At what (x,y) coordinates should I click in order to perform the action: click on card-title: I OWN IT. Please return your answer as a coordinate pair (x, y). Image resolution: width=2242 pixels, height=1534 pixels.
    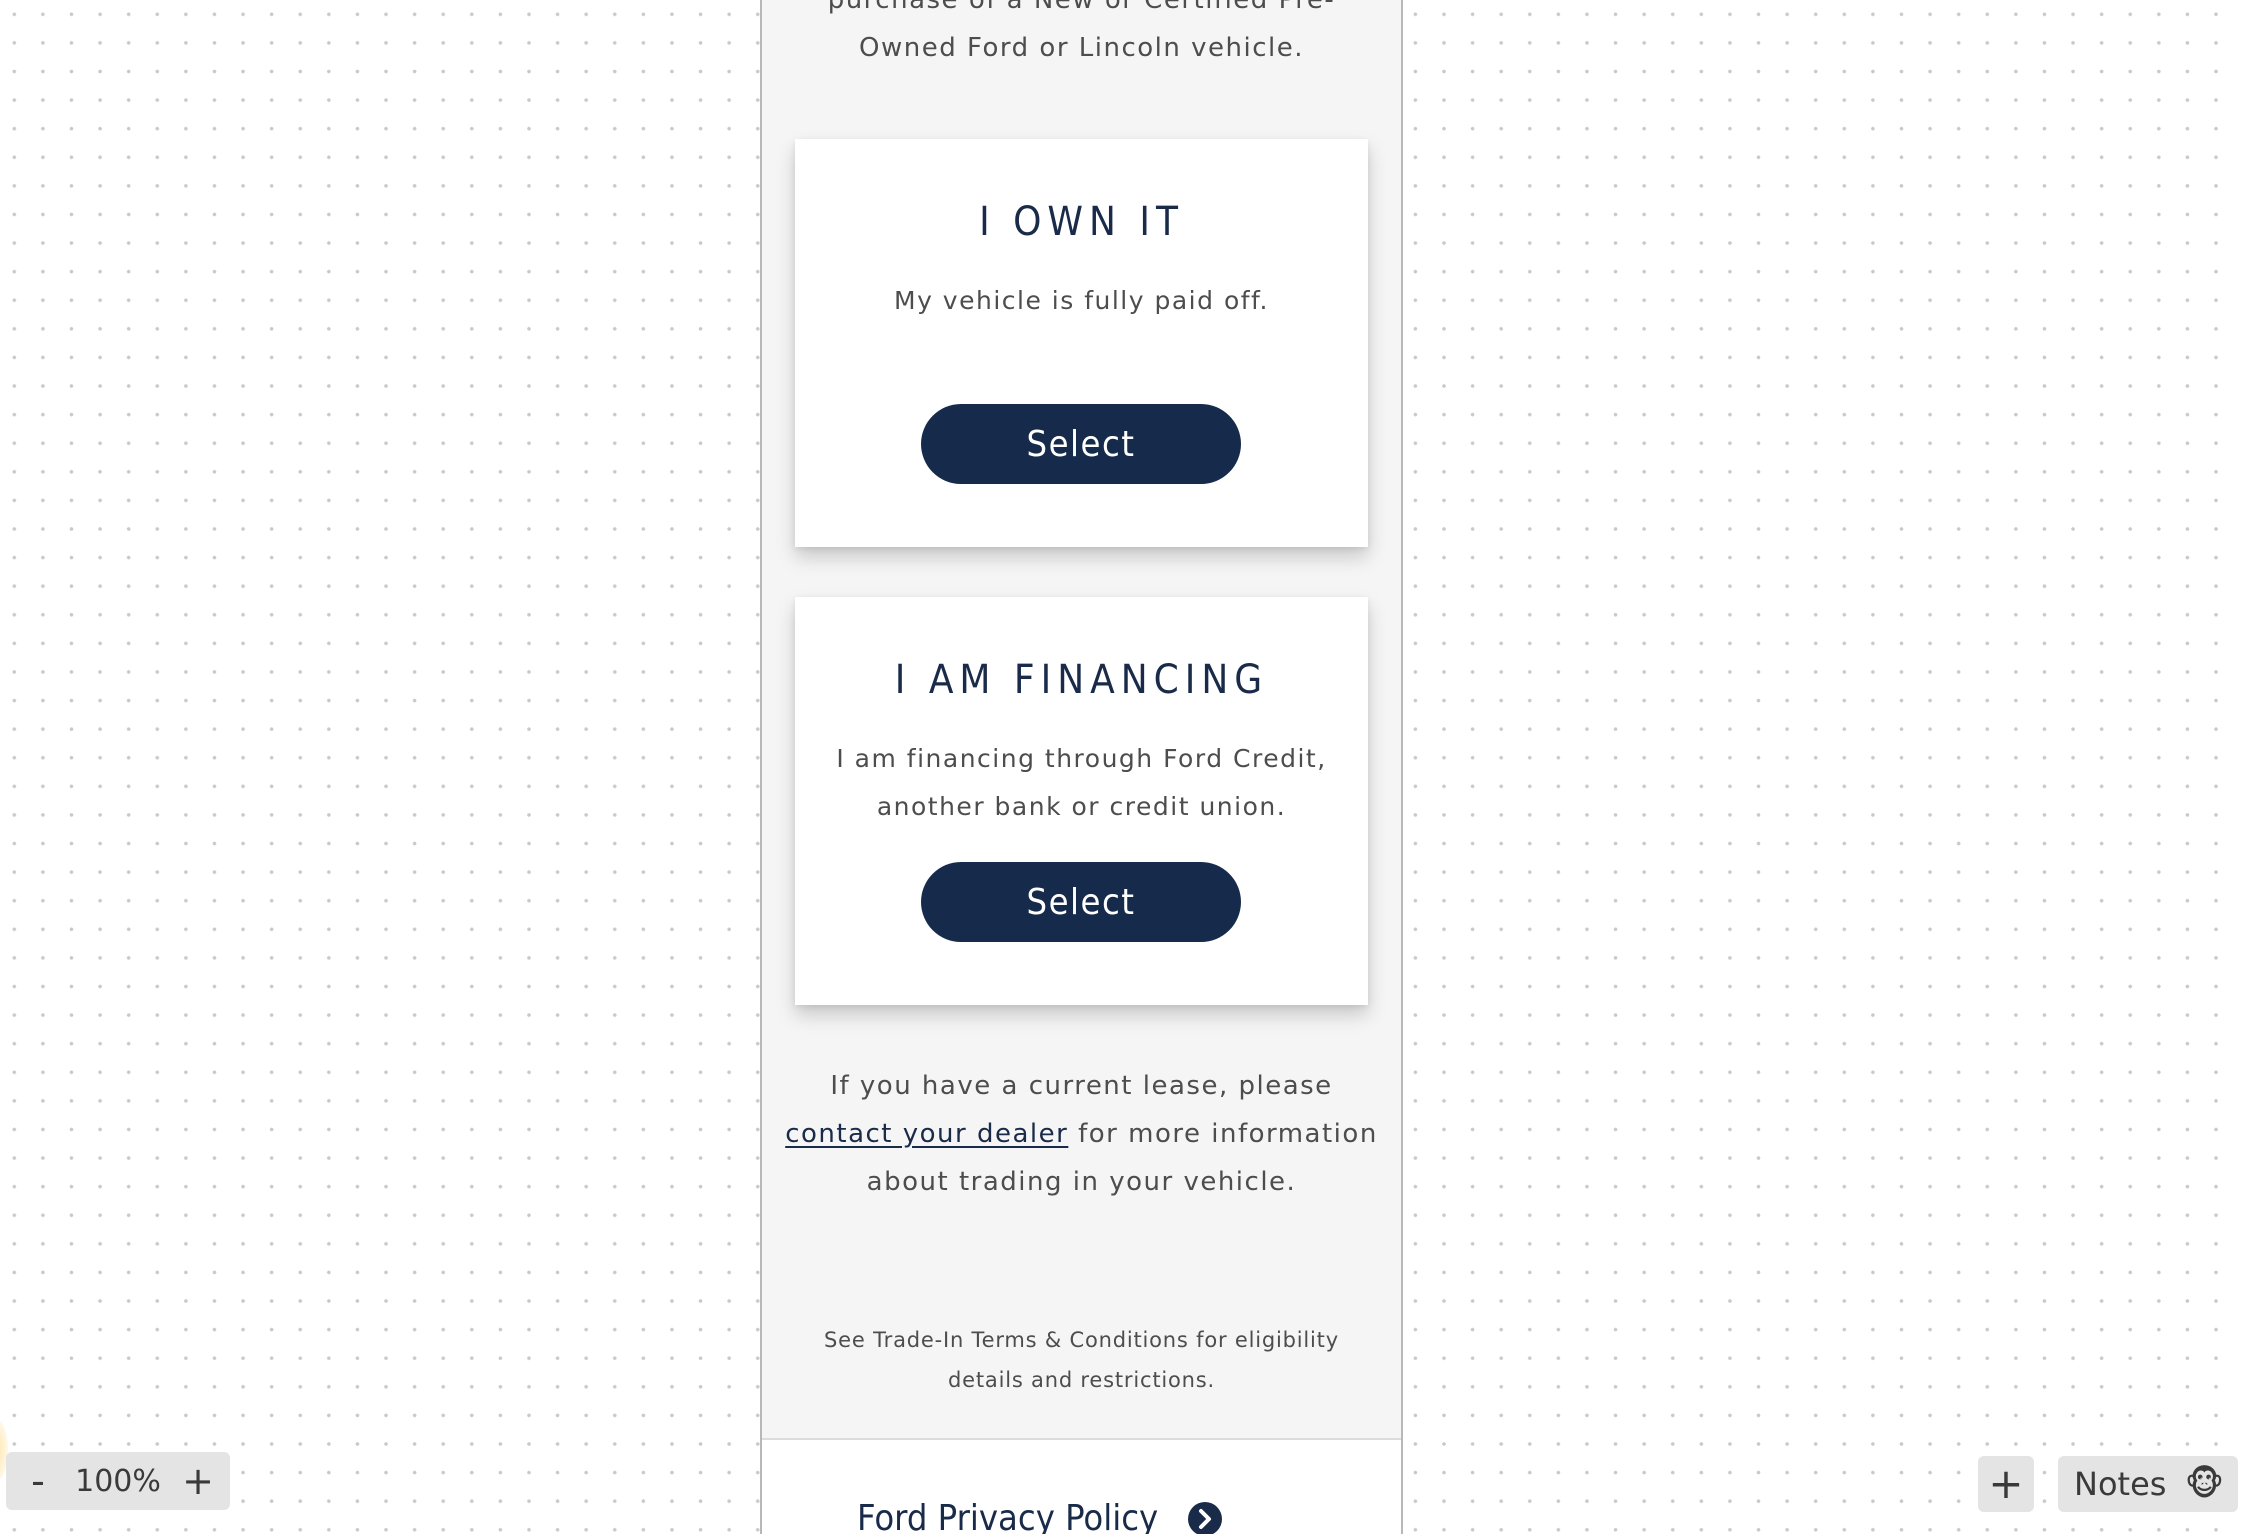
    Looking at the image, I should click on (1081, 222).